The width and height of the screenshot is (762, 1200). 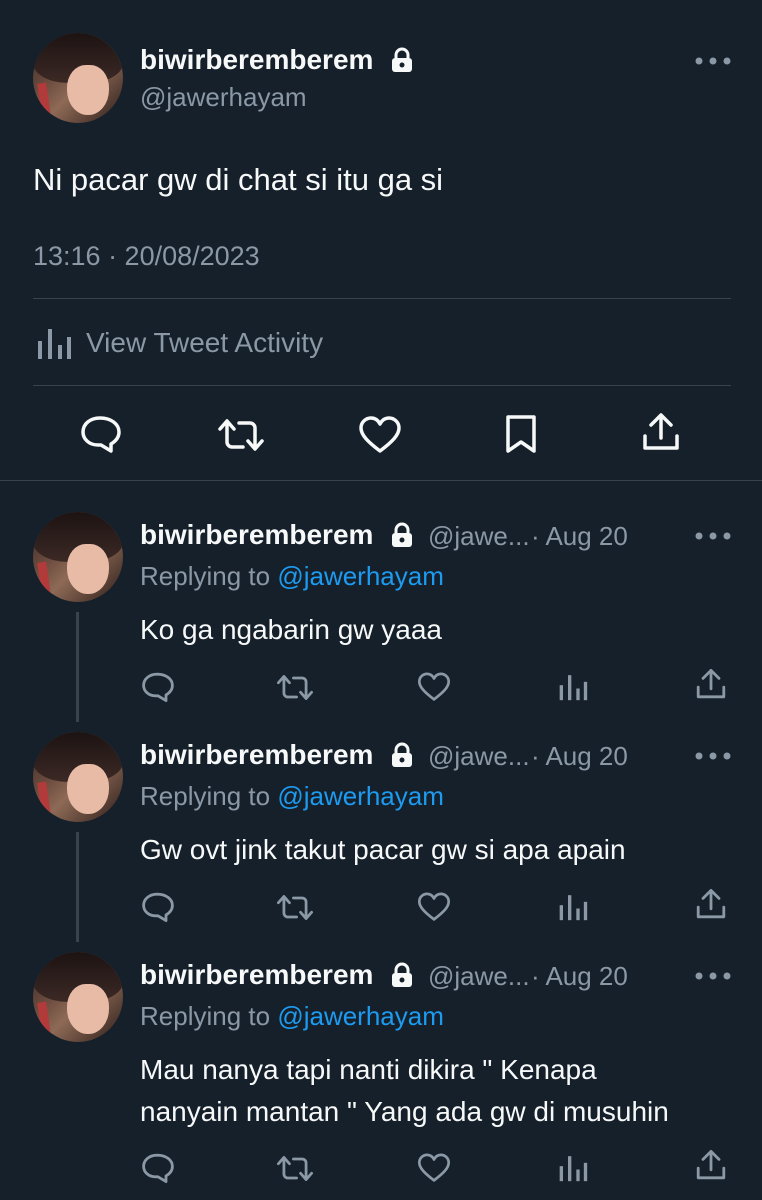 What do you see at coordinates (146, 256) in the screenshot?
I see `timestamp: 13:16 · 20/08/2023` at bounding box center [146, 256].